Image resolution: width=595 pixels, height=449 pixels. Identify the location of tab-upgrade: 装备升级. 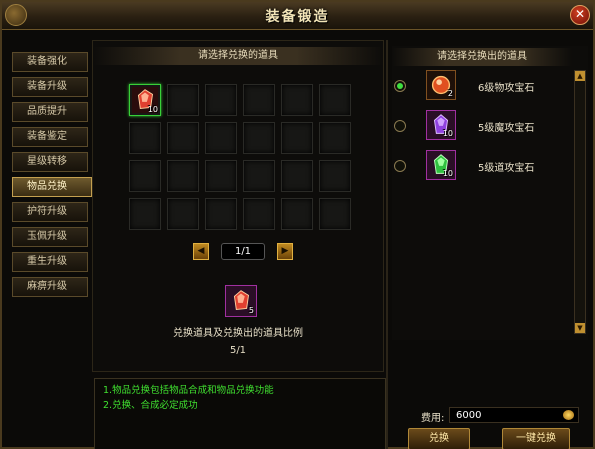
(50, 87).